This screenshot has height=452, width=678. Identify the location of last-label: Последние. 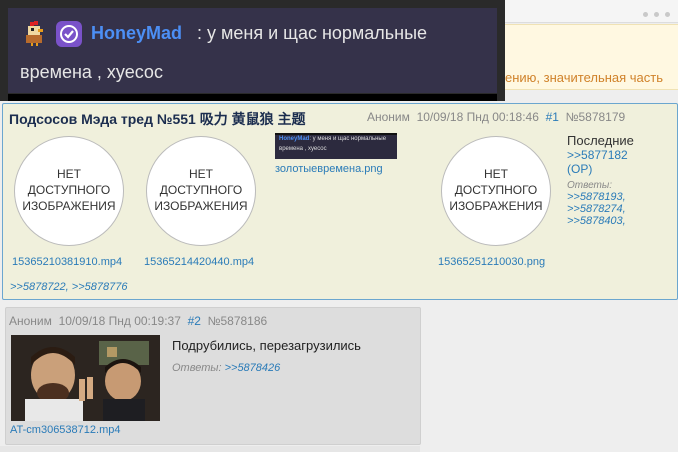
(600, 140).